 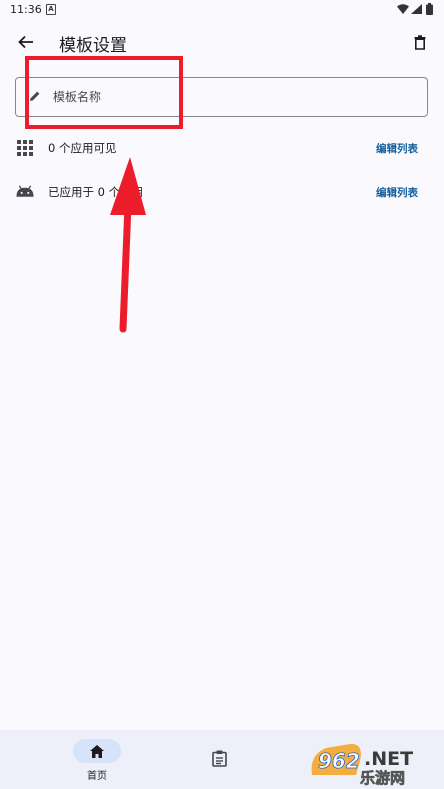 What do you see at coordinates (35, 96) in the screenshot?
I see `pencil-icon` at bounding box center [35, 96].